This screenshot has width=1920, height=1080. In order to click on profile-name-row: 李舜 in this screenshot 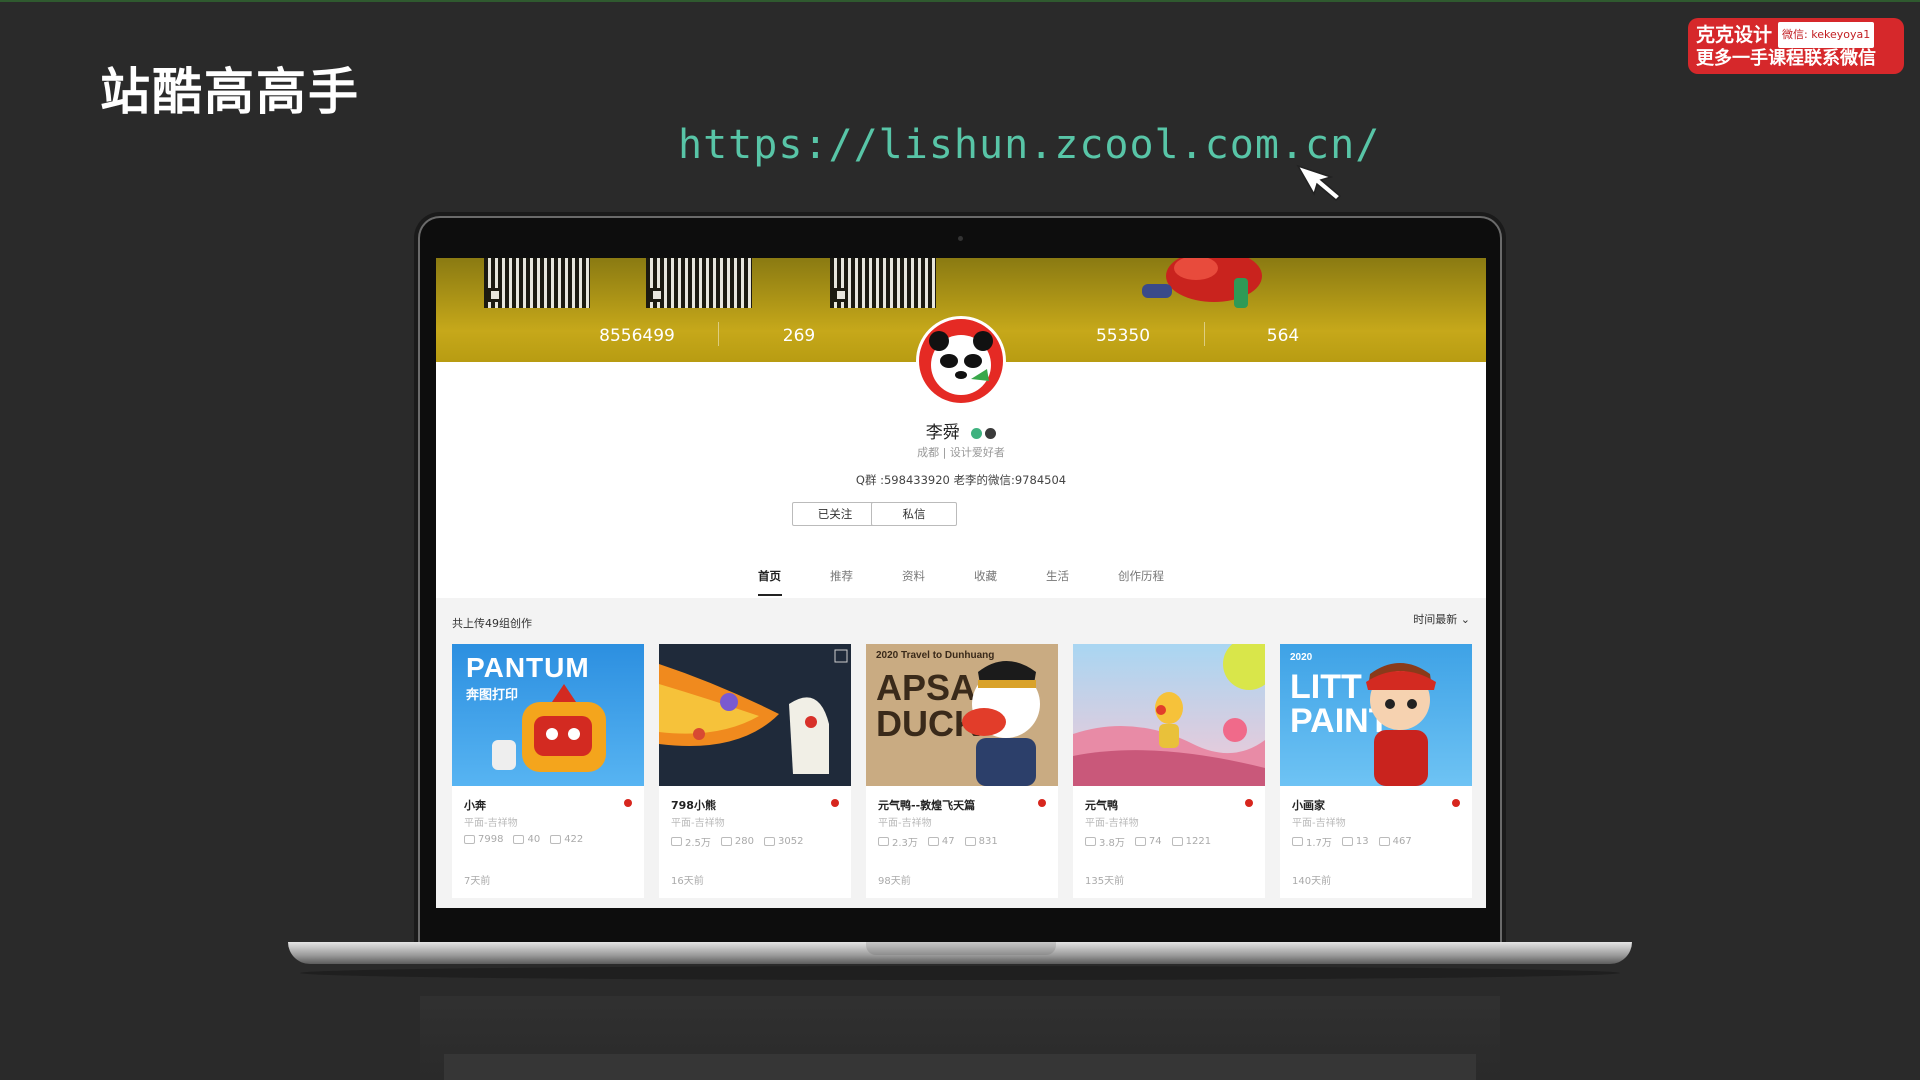, I will do `click(961, 430)`.